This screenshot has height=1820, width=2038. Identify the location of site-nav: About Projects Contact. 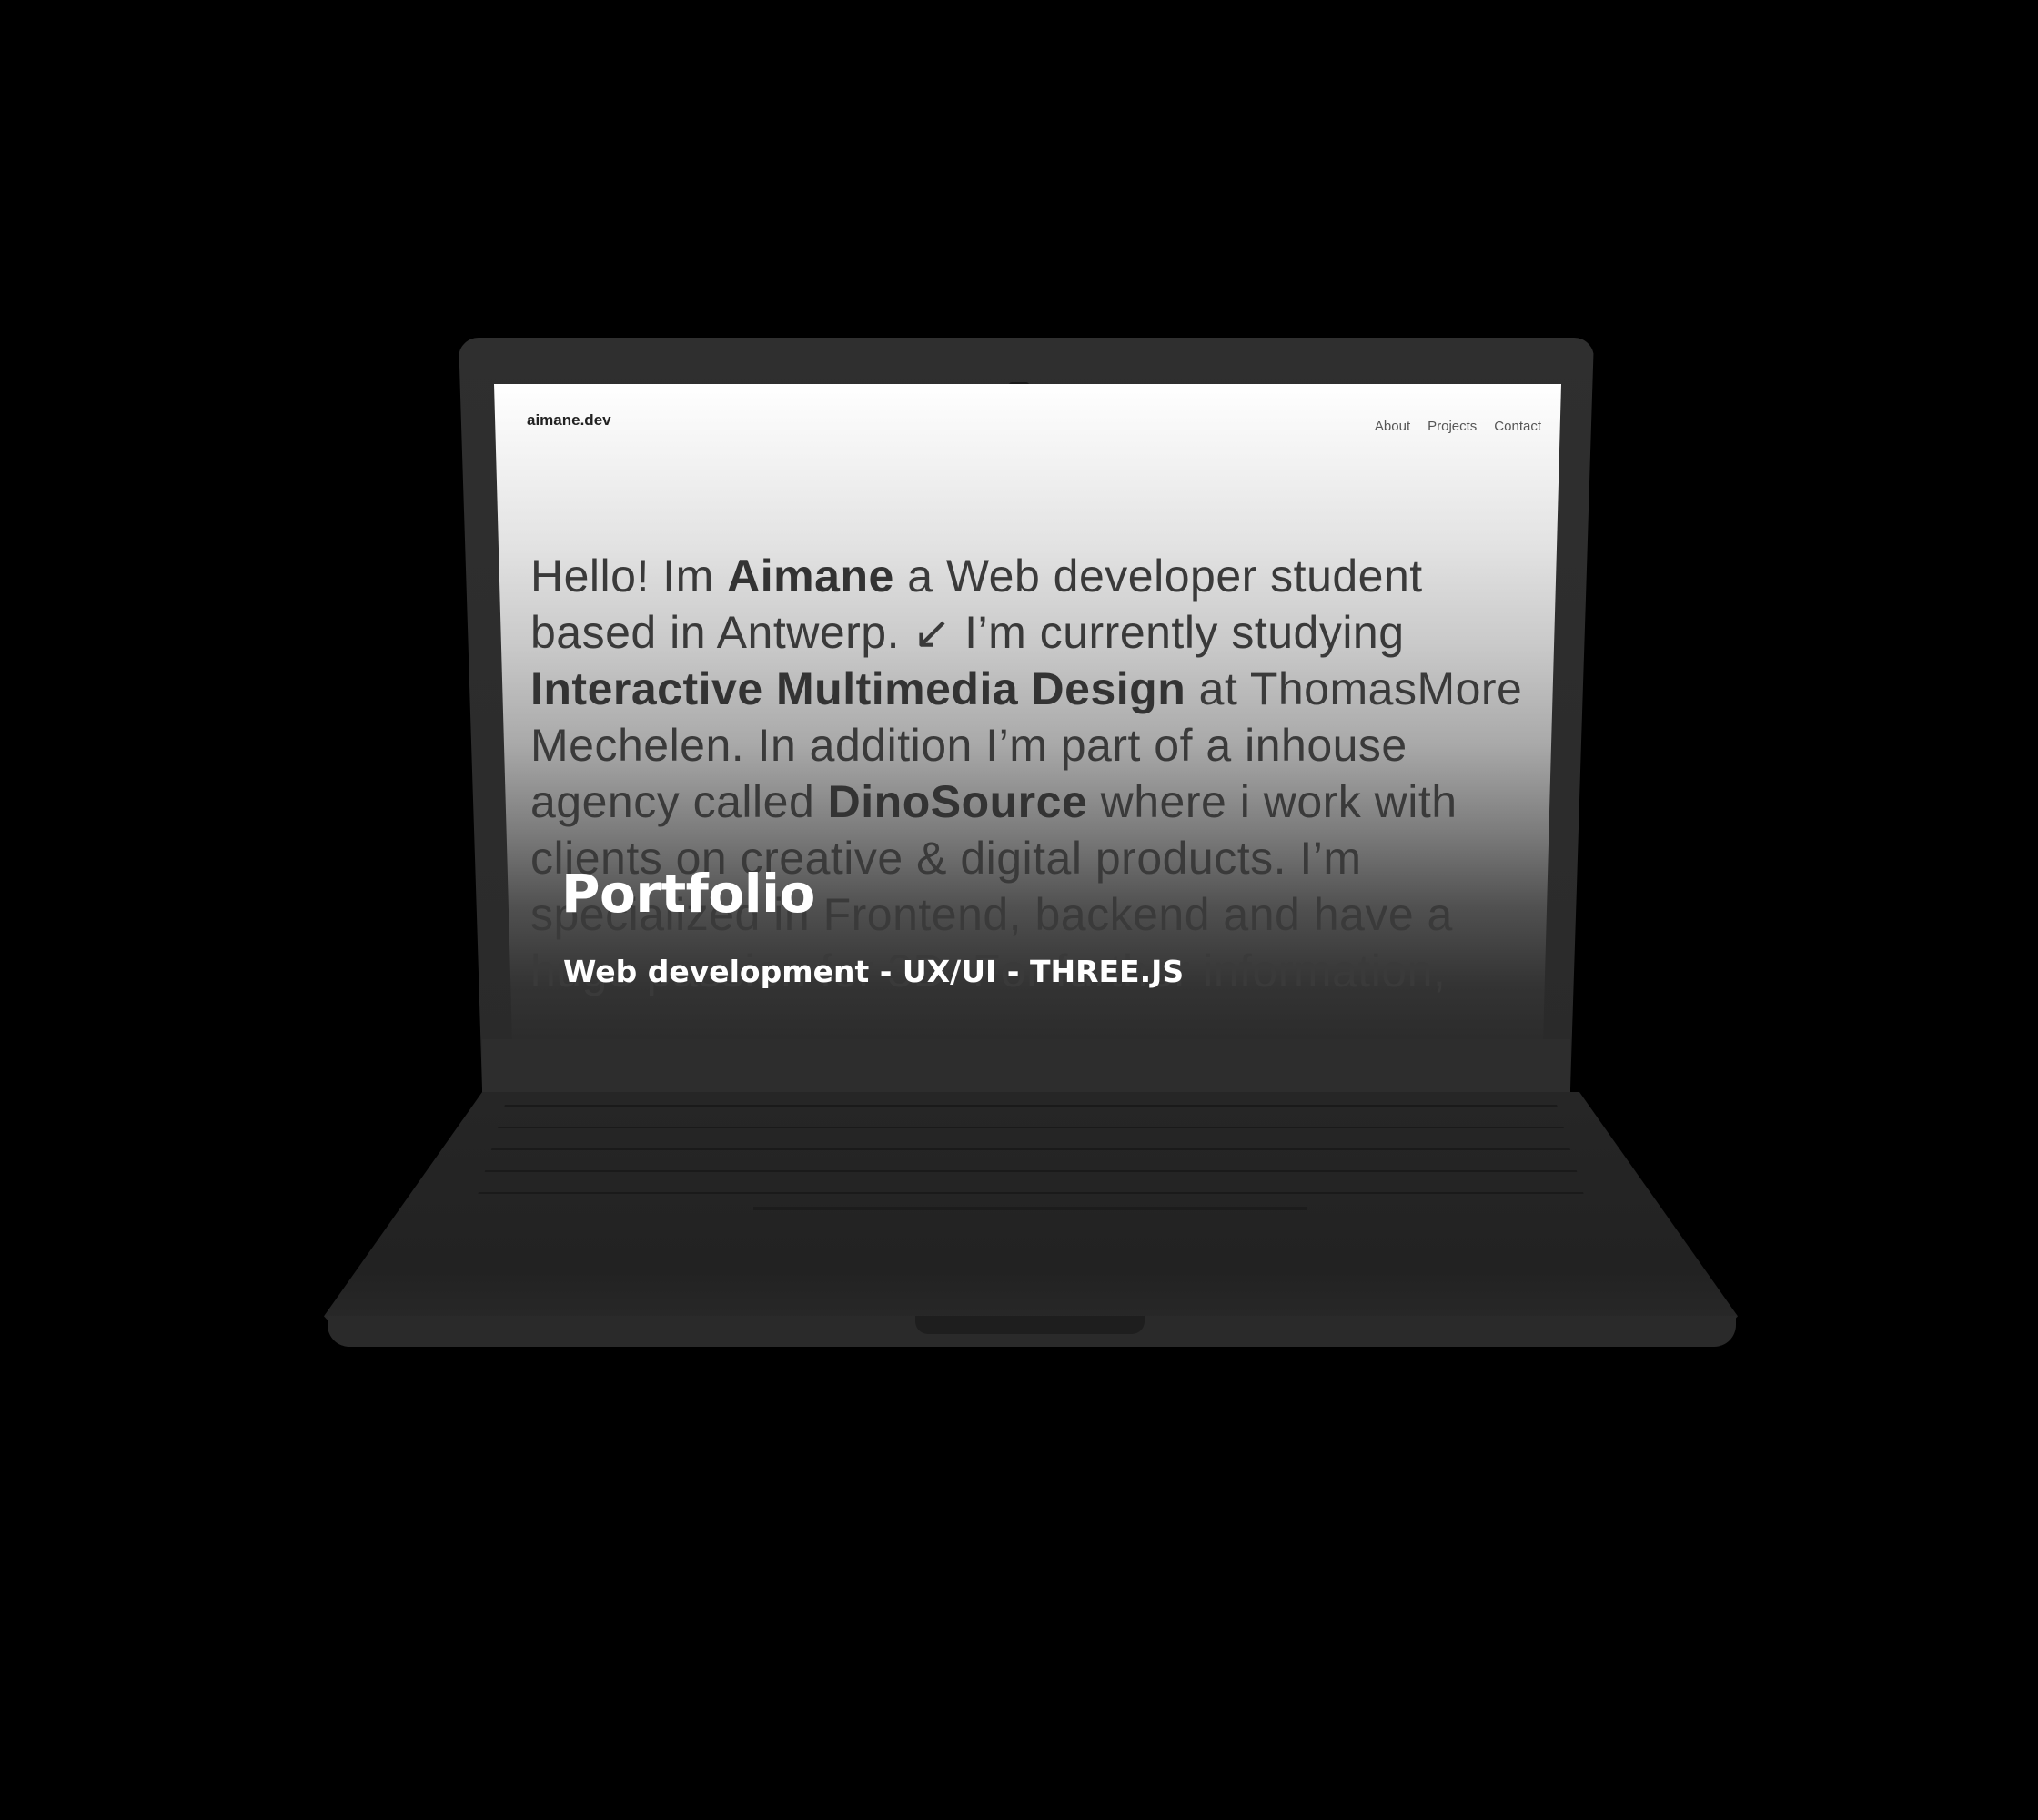
(1458, 427).